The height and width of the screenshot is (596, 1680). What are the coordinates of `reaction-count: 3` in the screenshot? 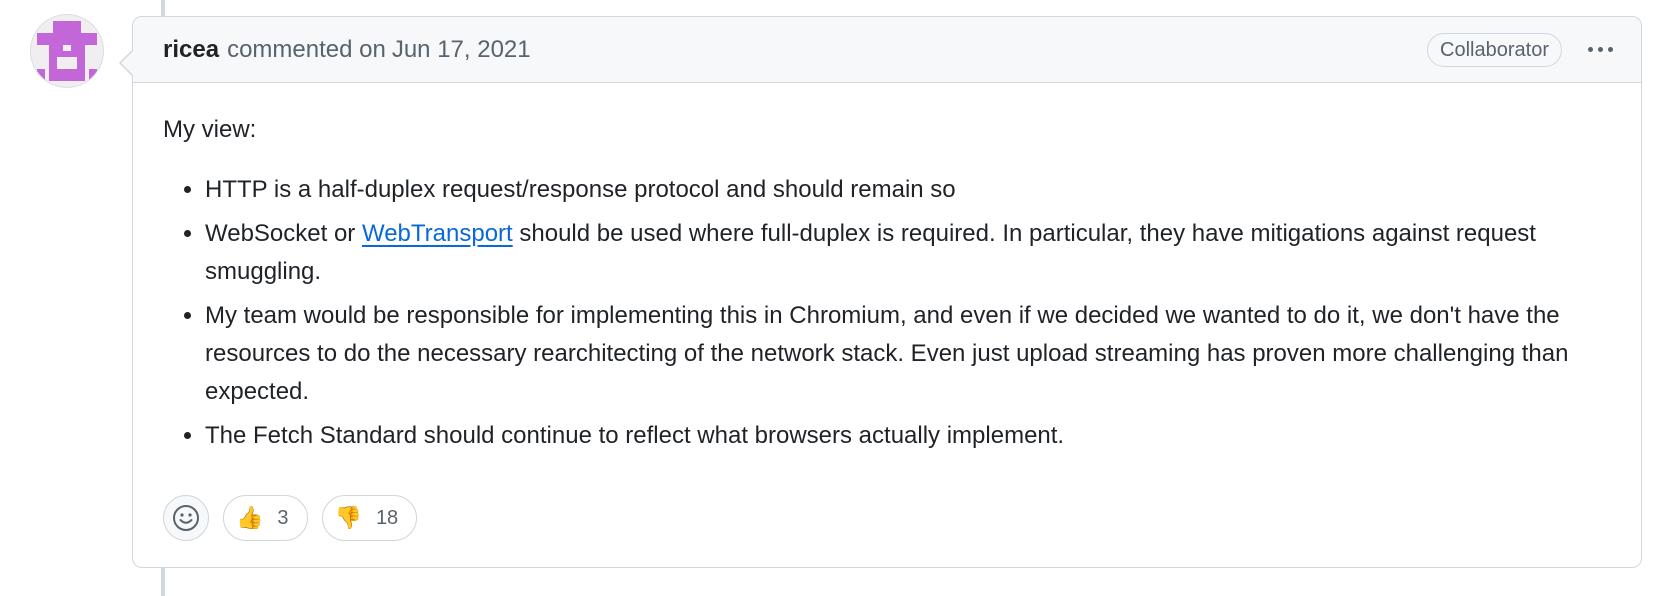 It's located at (283, 517).